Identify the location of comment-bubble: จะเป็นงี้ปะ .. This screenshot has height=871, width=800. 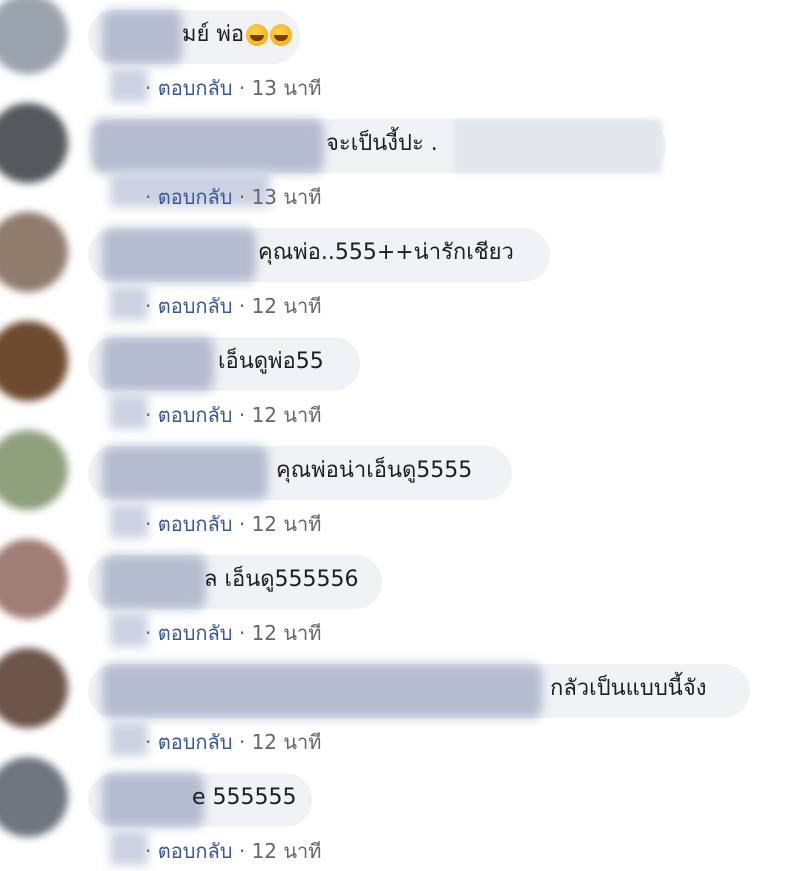
(377, 146).